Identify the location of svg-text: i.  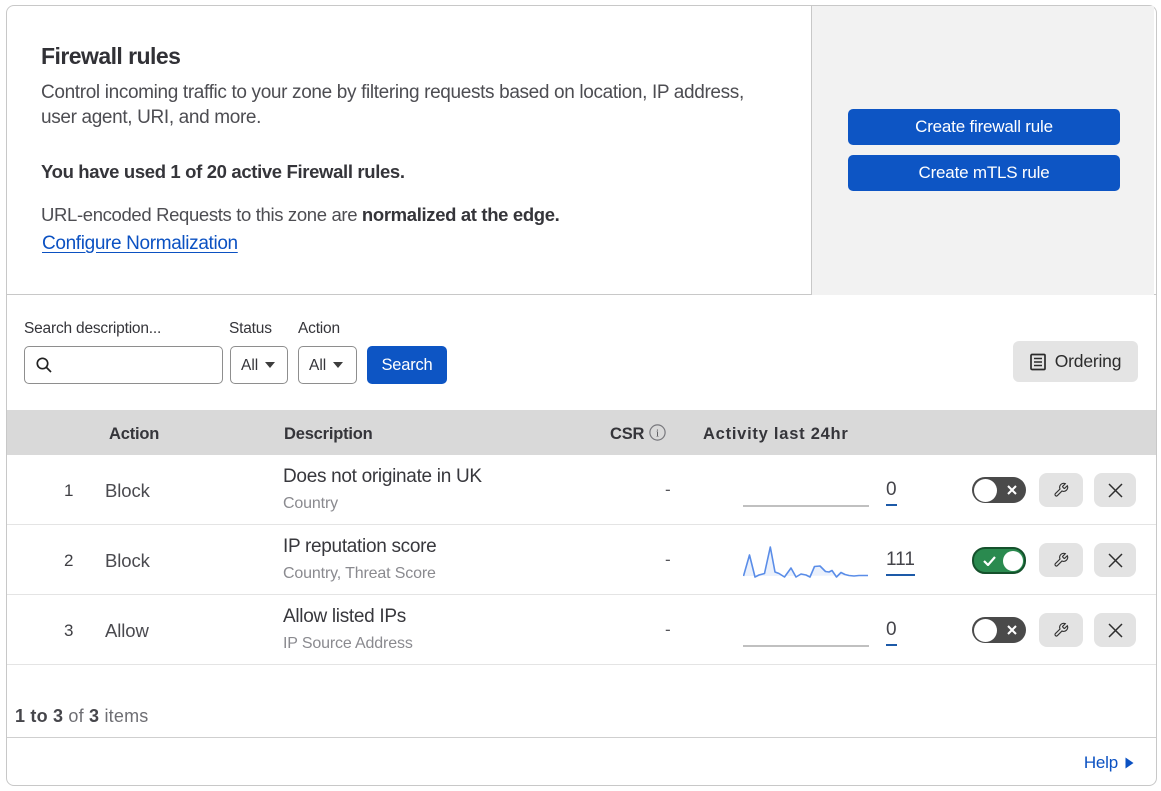
(657, 434).